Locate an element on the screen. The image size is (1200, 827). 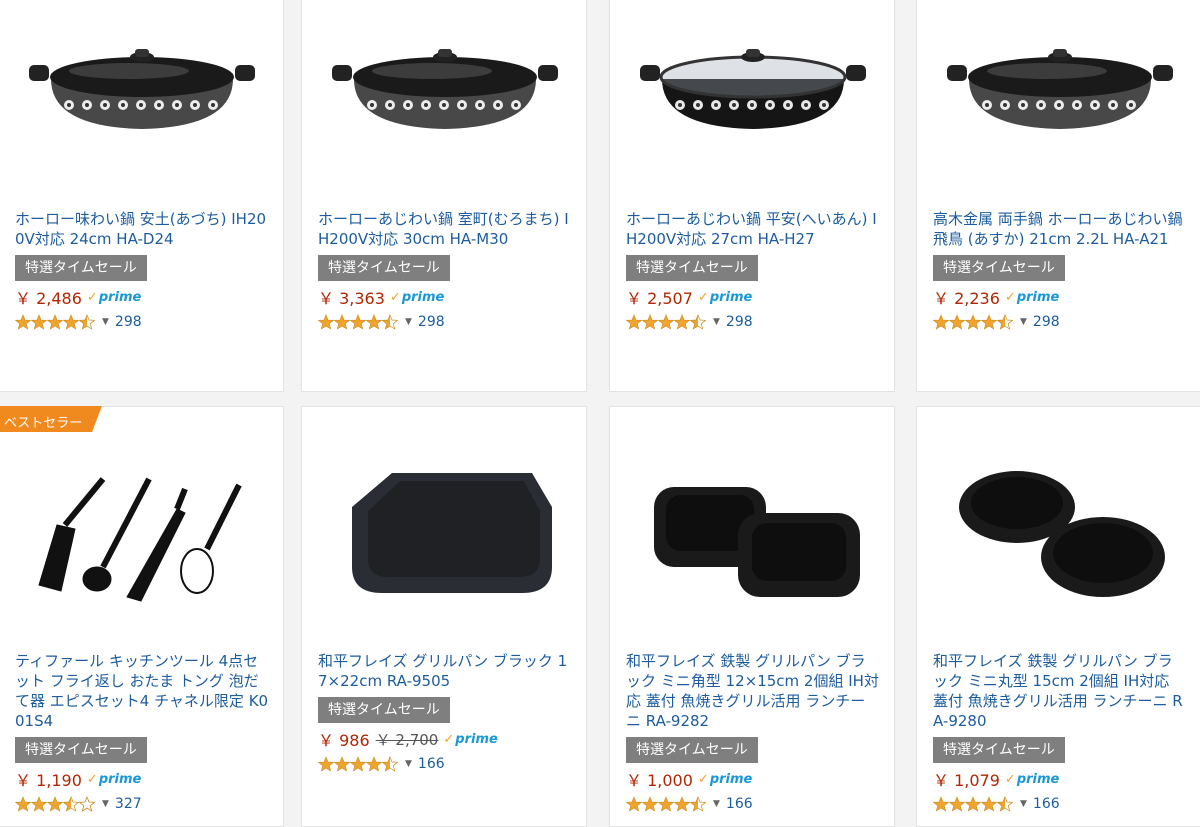
product-title: ホーローあじわい鍋 室町(むろまち) IH200V対応 30cm HA-M30 is located at coordinates (445, 229).